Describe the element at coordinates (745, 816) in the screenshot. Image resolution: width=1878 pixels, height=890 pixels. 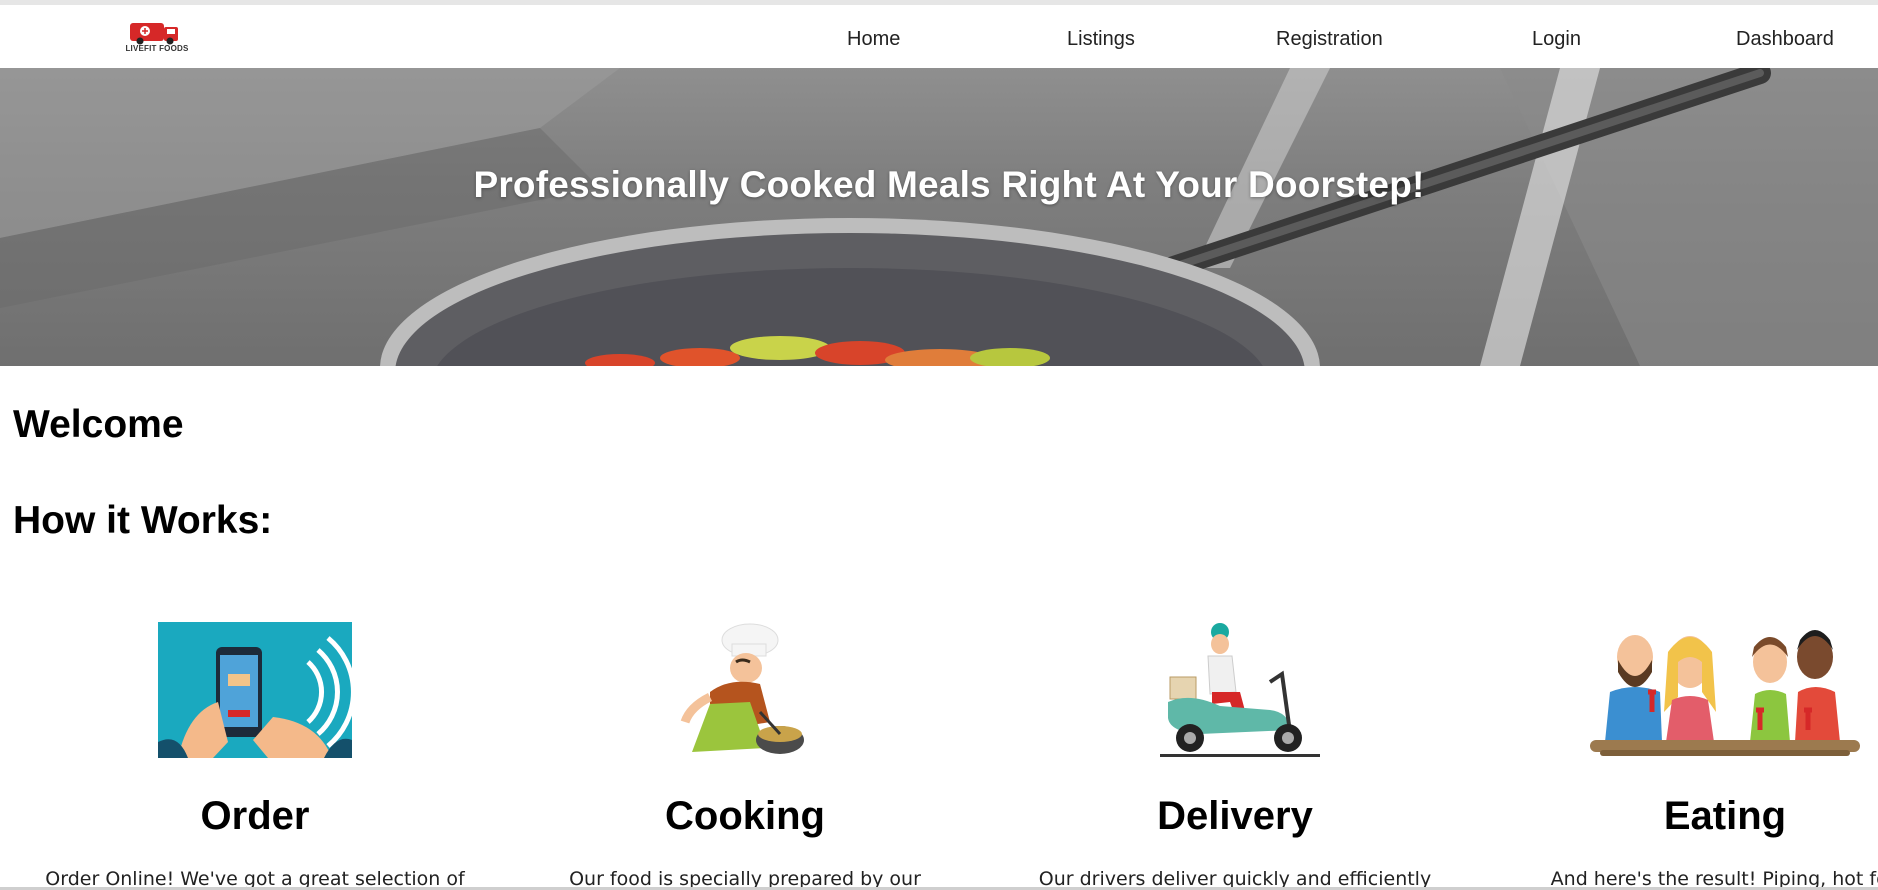
I see `step-title: Cooking` at that location.